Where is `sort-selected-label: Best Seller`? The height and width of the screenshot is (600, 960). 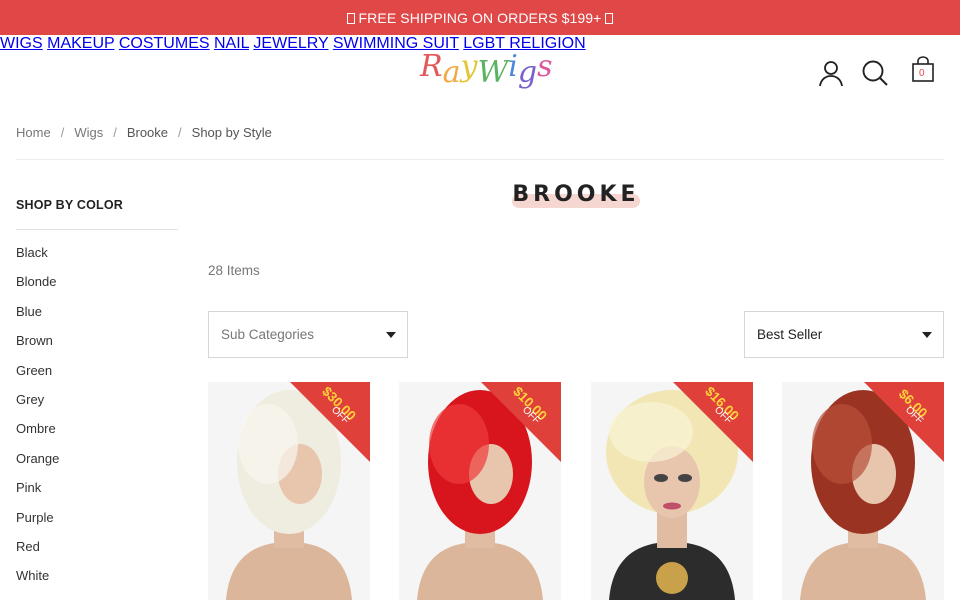 sort-selected-label: Best Seller is located at coordinates (790, 334).